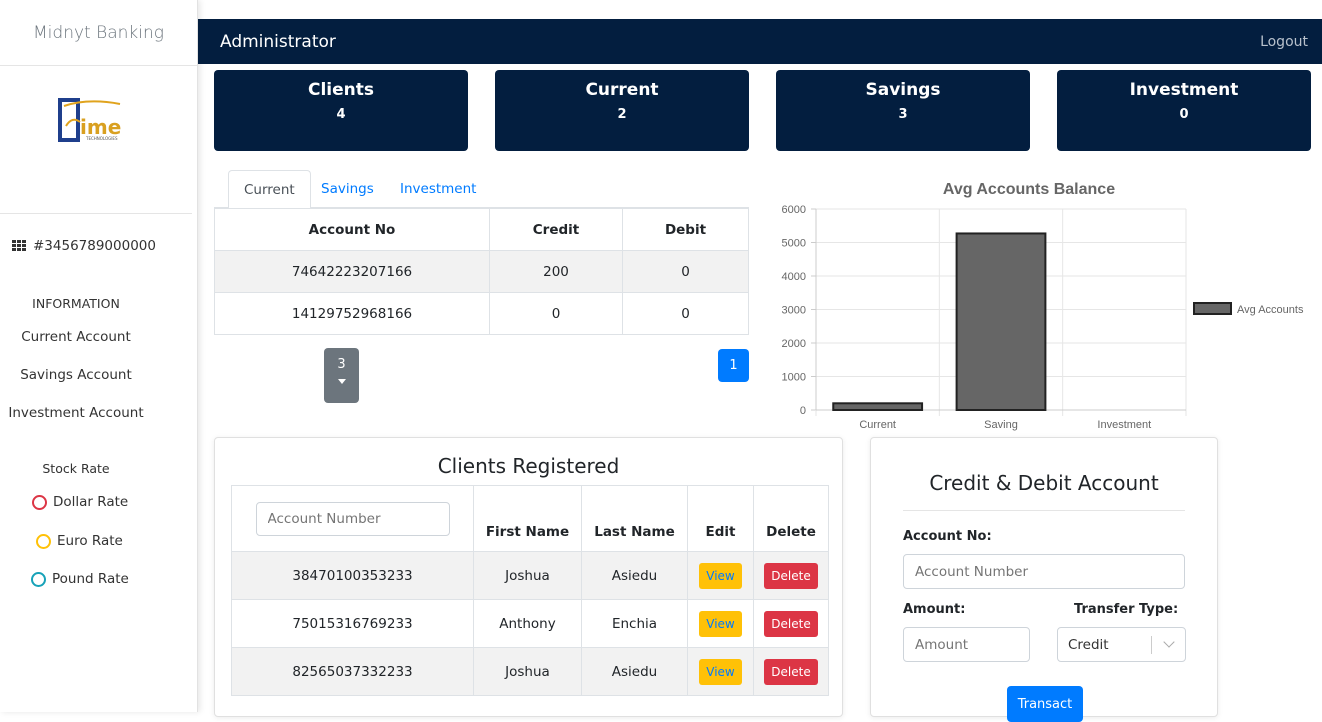 The image size is (1322, 722). Describe the element at coordinates (966, 644) in the screenshot. I see `amount-field` at that location.